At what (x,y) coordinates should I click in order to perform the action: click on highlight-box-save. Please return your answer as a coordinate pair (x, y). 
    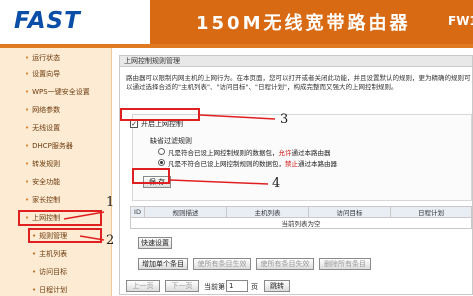
    Looking at the image, I should click on (151, 176).